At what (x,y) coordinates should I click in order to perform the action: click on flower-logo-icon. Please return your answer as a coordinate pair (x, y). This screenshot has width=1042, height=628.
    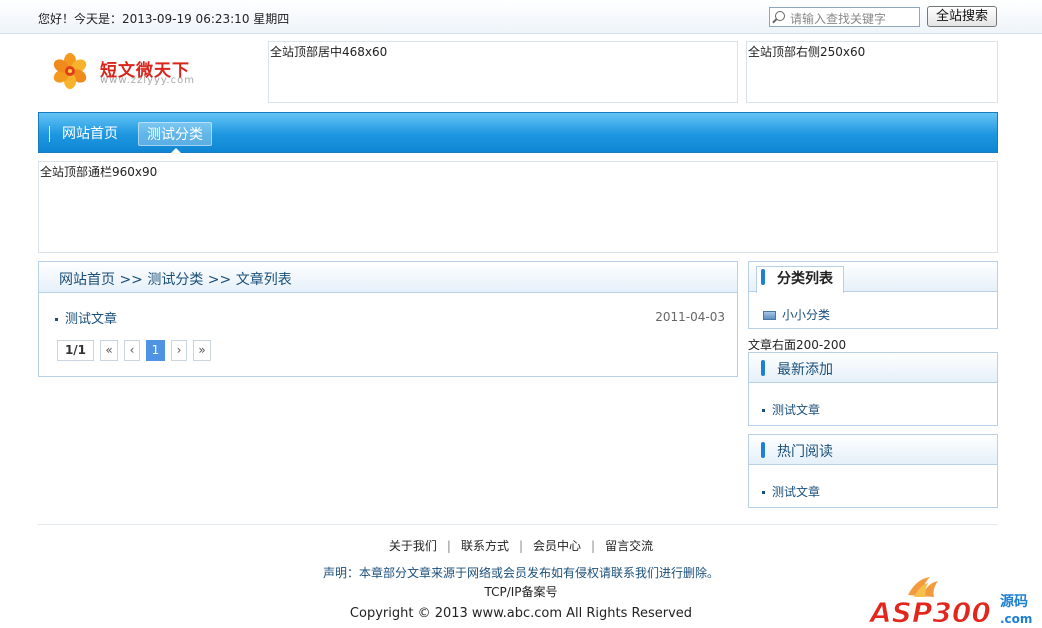
    Looking at the image, I should click on (70, 71).